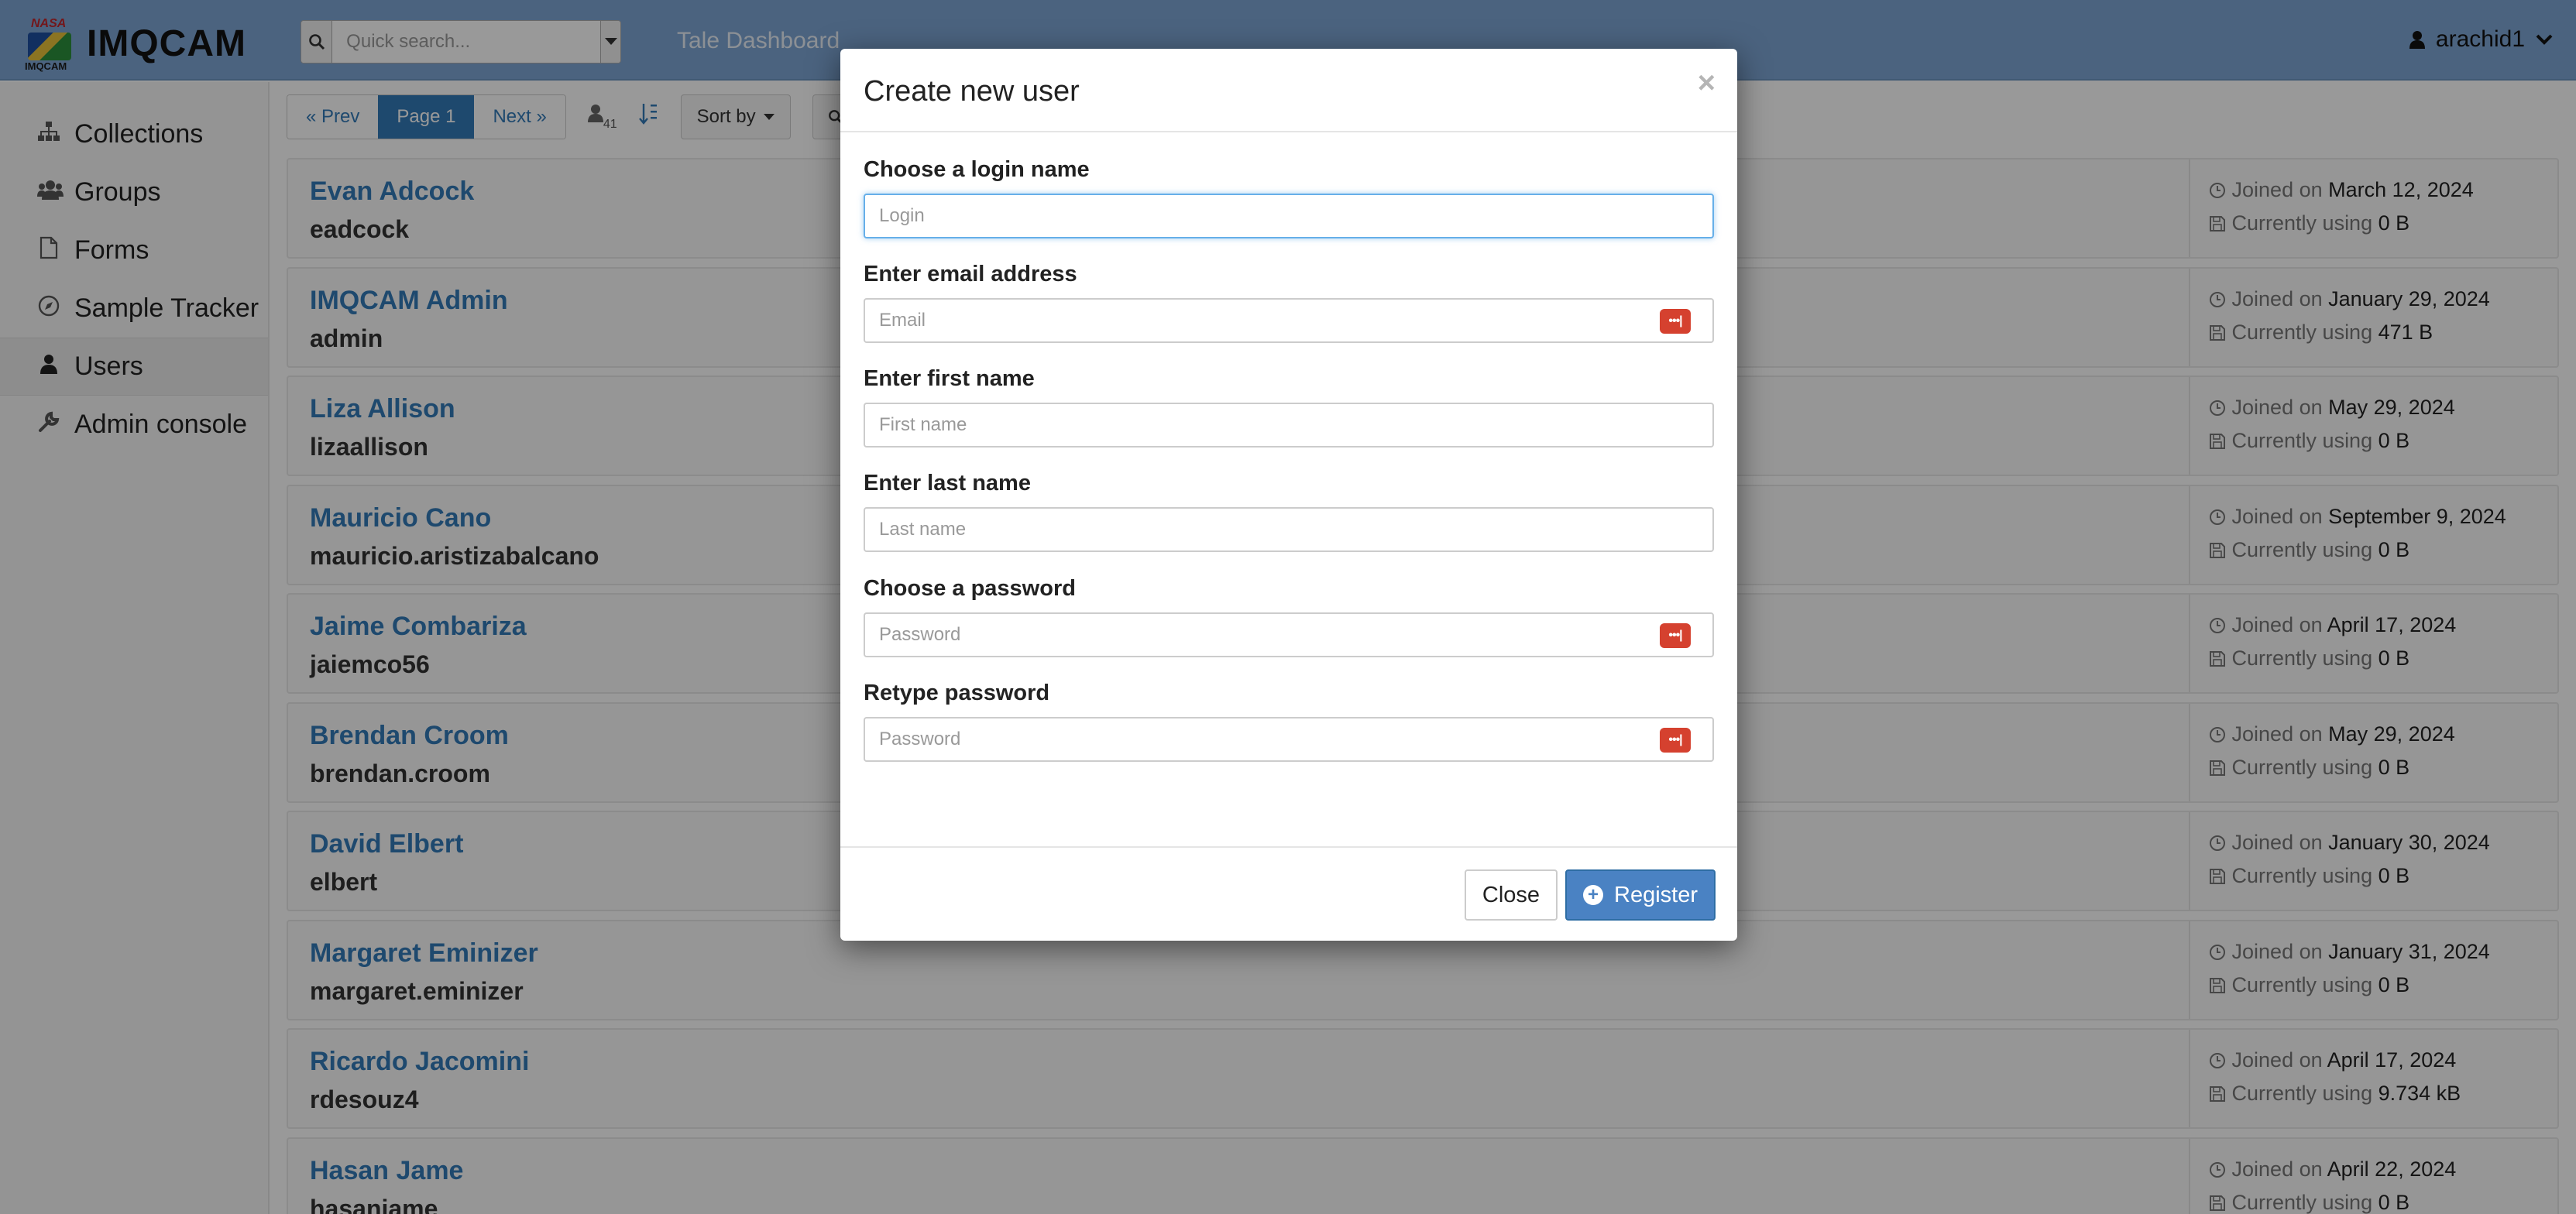 The width and height of the screenshot is (2576, 1214). Describe the element at coordinates (1593, 895) in the screenshot. I see `plus-circle-icon: +` at that location.